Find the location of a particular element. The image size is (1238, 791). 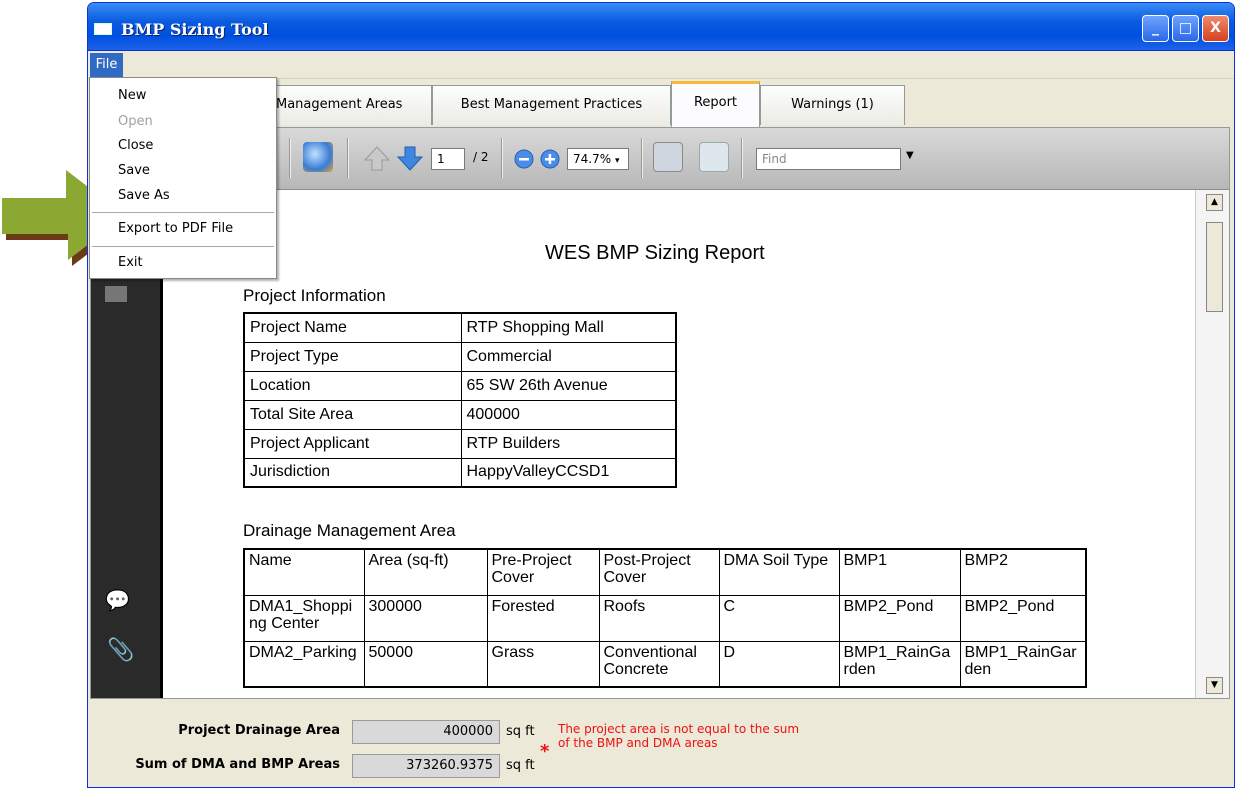

comments-icon: 💬 is located at coordinates (117, 600).